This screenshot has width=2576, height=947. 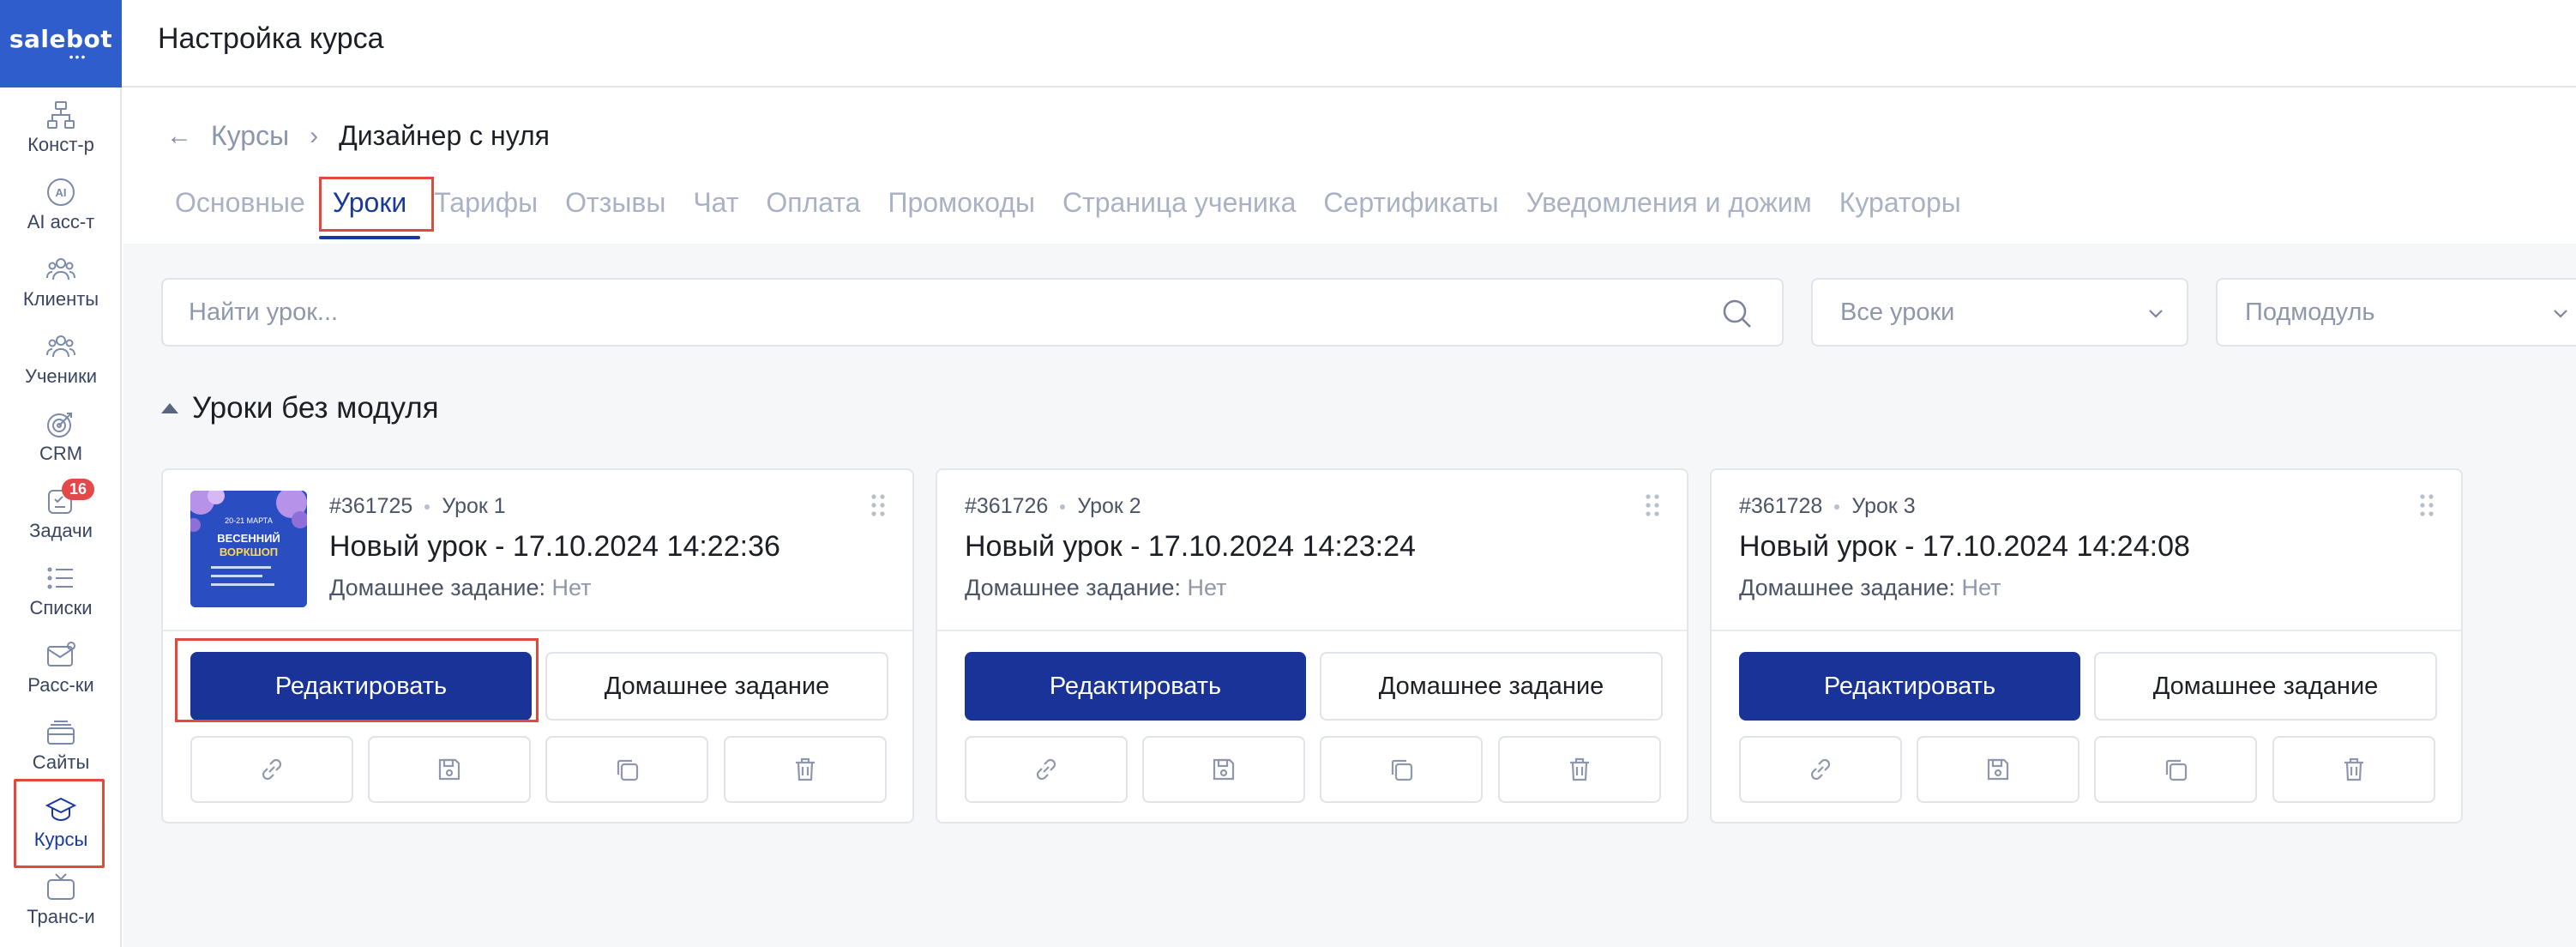 What do you see at coordinates (315, 408) in the screenshot?
I see `section-title: Уроки без модуля` at bounding box center [315, 408].